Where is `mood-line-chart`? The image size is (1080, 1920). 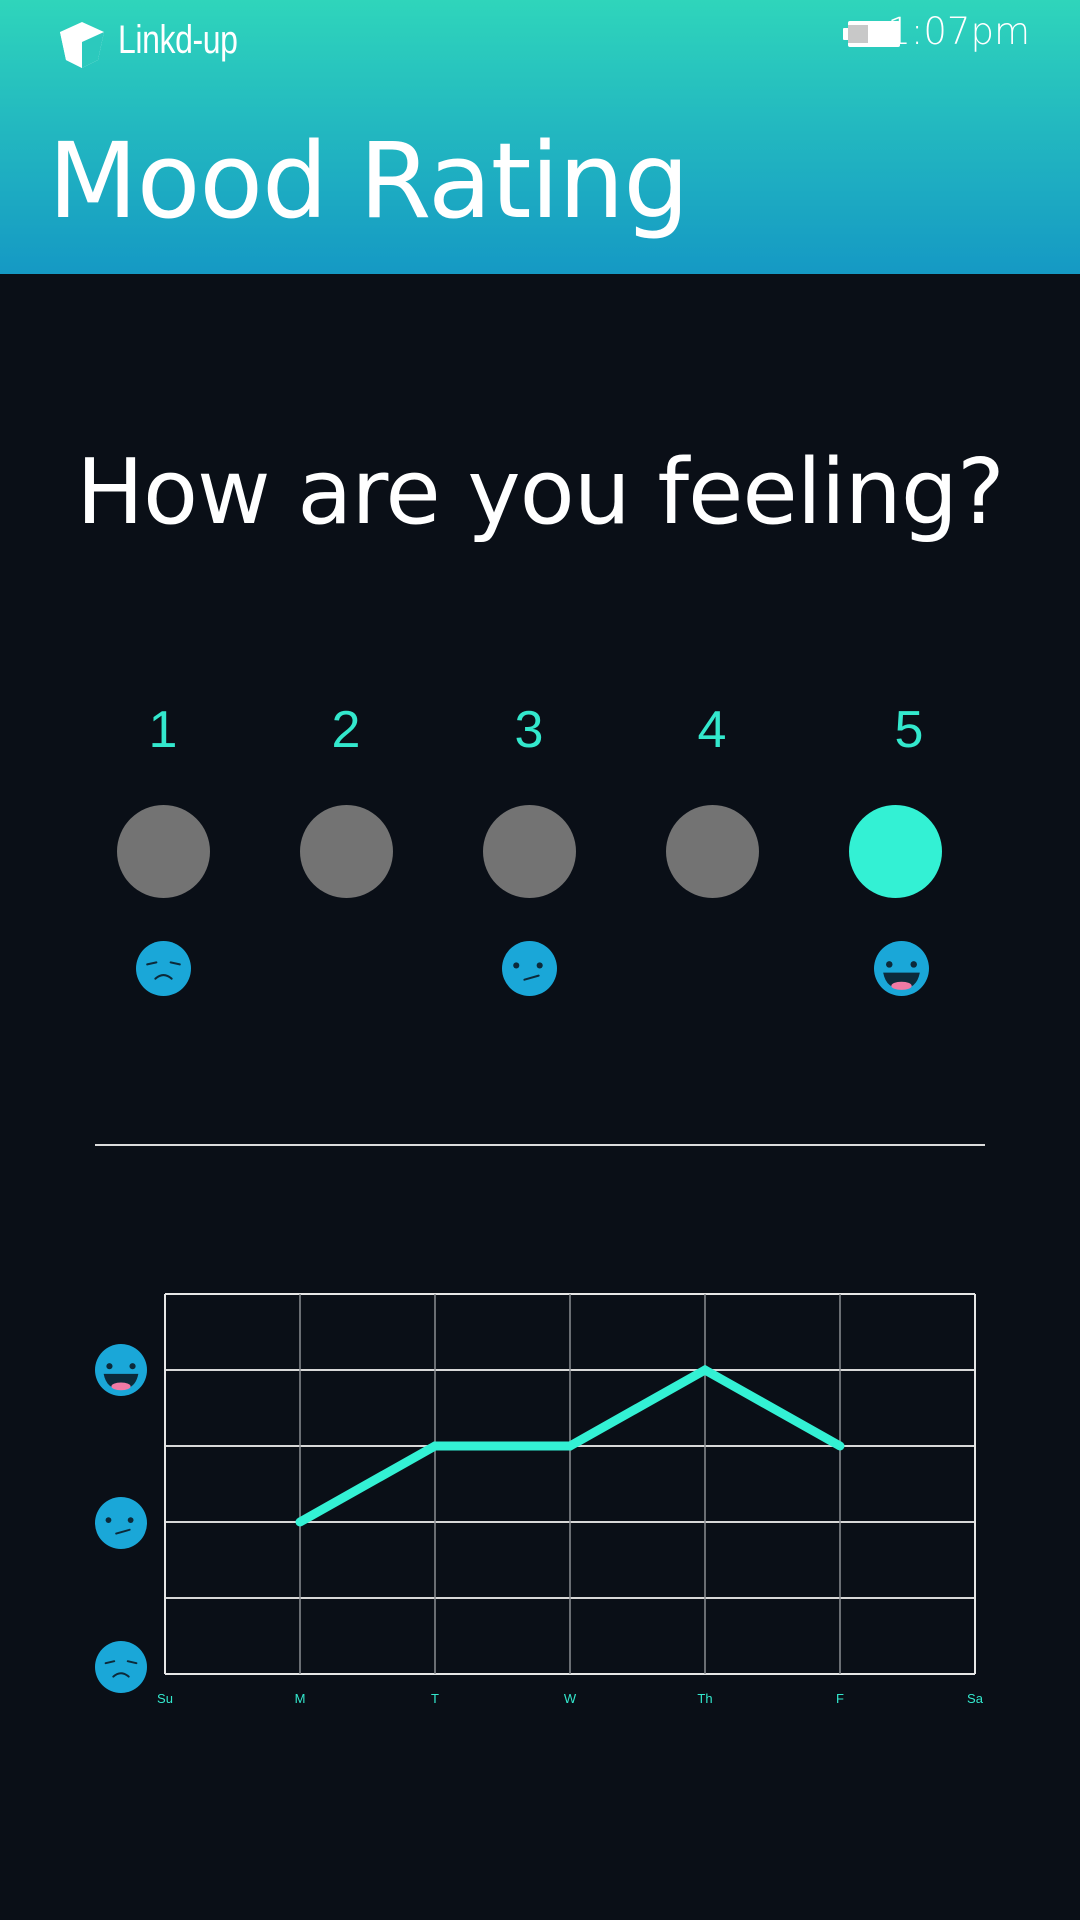
mood-line-chart is located at coordinates (570, 1484).